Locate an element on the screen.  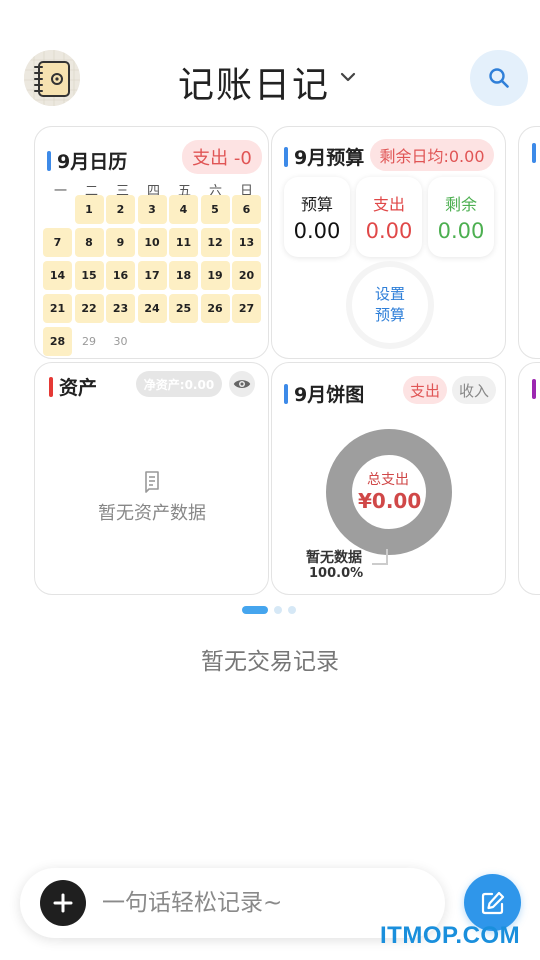
pie-title-text: 9月饼图 is located at coordinates (329, 395).